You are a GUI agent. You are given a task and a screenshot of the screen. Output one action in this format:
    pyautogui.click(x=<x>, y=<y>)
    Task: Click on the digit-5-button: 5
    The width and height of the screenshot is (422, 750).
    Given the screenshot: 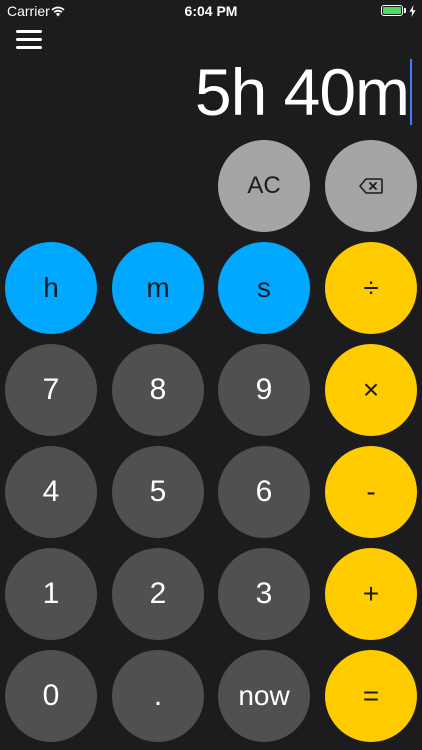 What is the action you would take?
    pyautogui.click(x=158, y=492)
    